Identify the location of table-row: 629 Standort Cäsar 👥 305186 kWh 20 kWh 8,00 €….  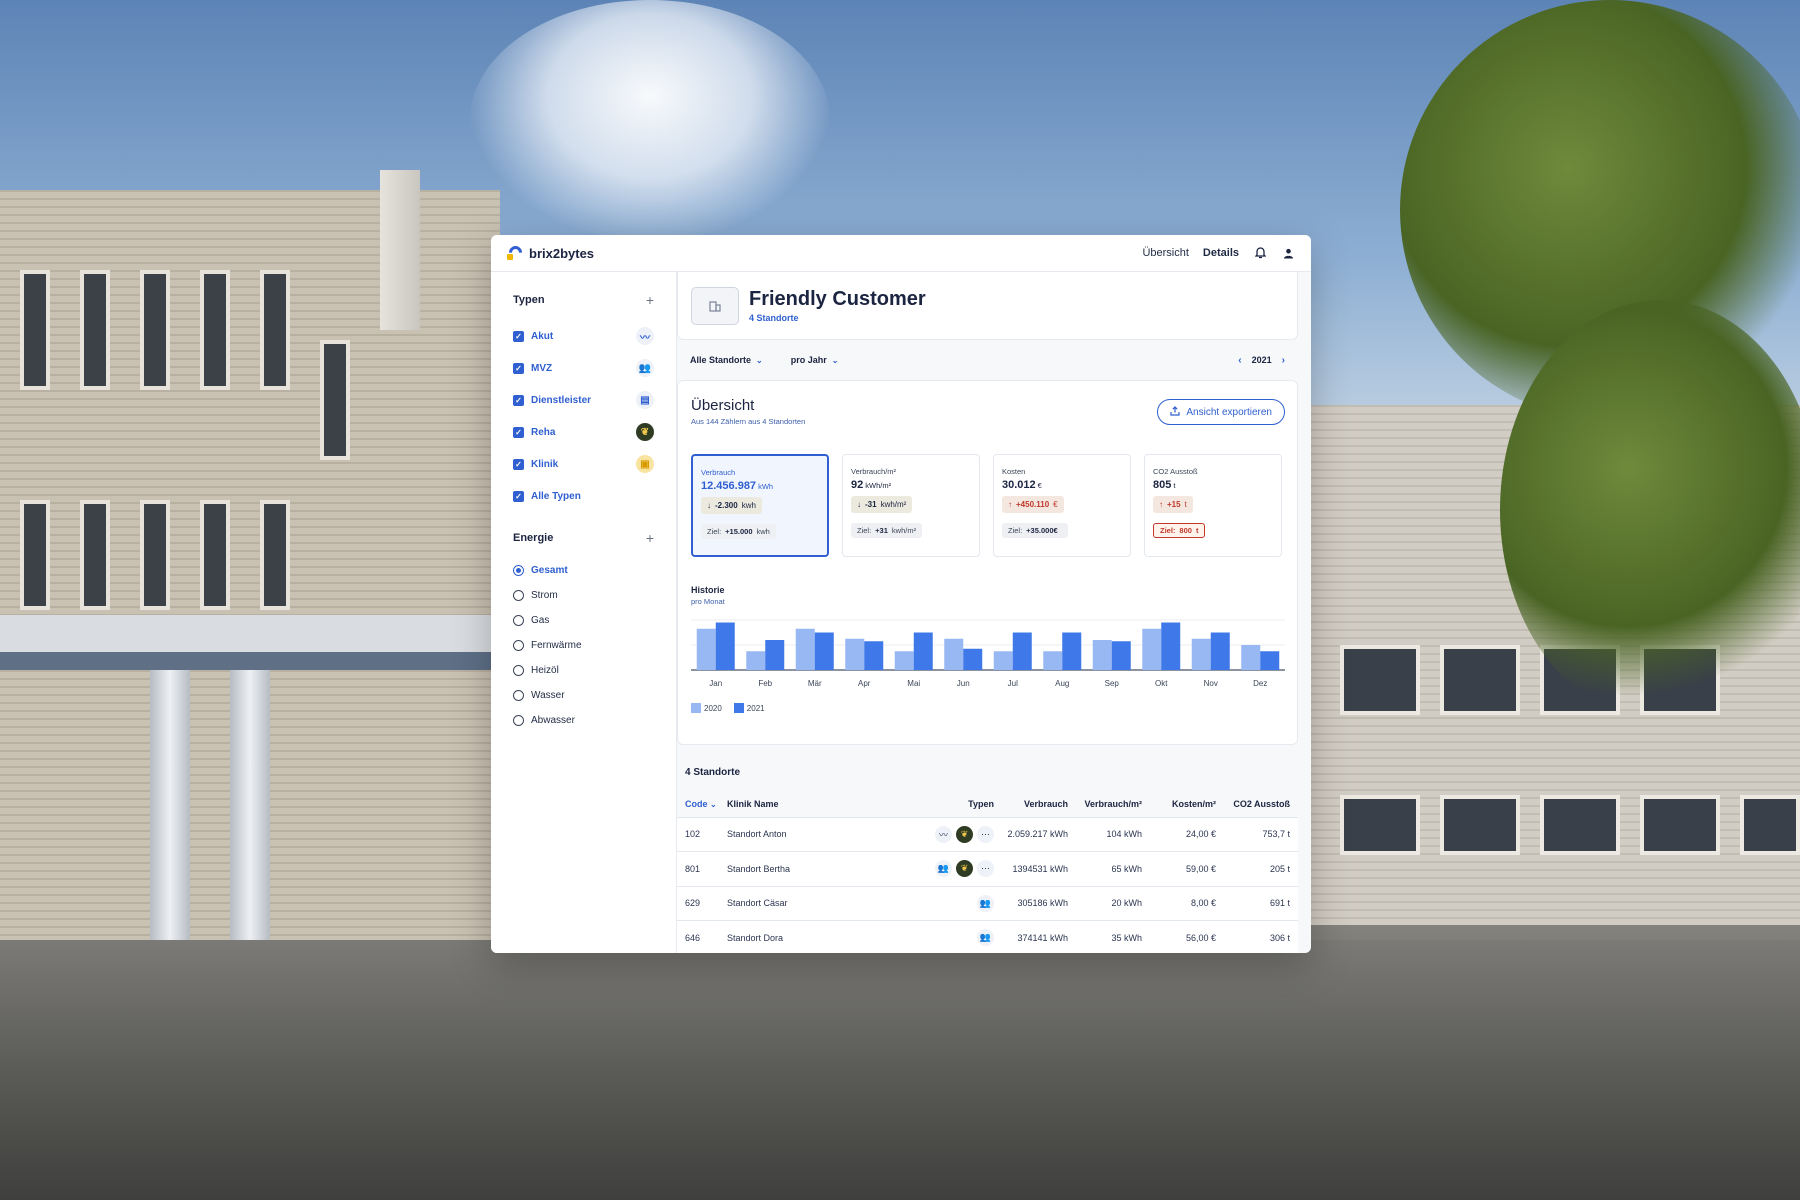
(987, 903).